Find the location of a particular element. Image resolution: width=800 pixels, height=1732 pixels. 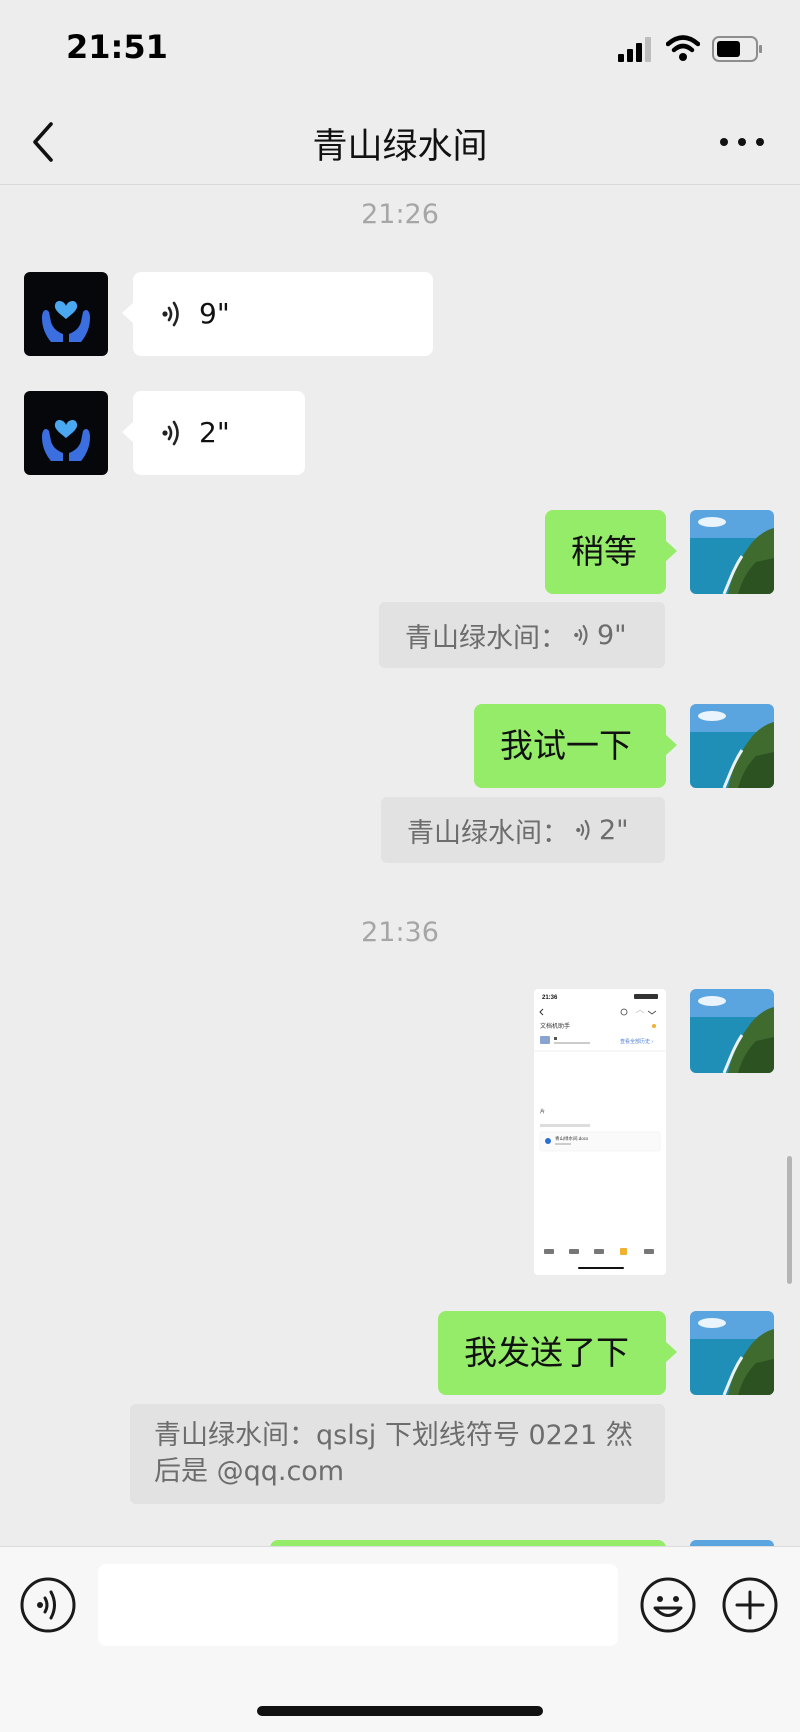

timestamp: 21:36 is located at coordinates (400, 932).